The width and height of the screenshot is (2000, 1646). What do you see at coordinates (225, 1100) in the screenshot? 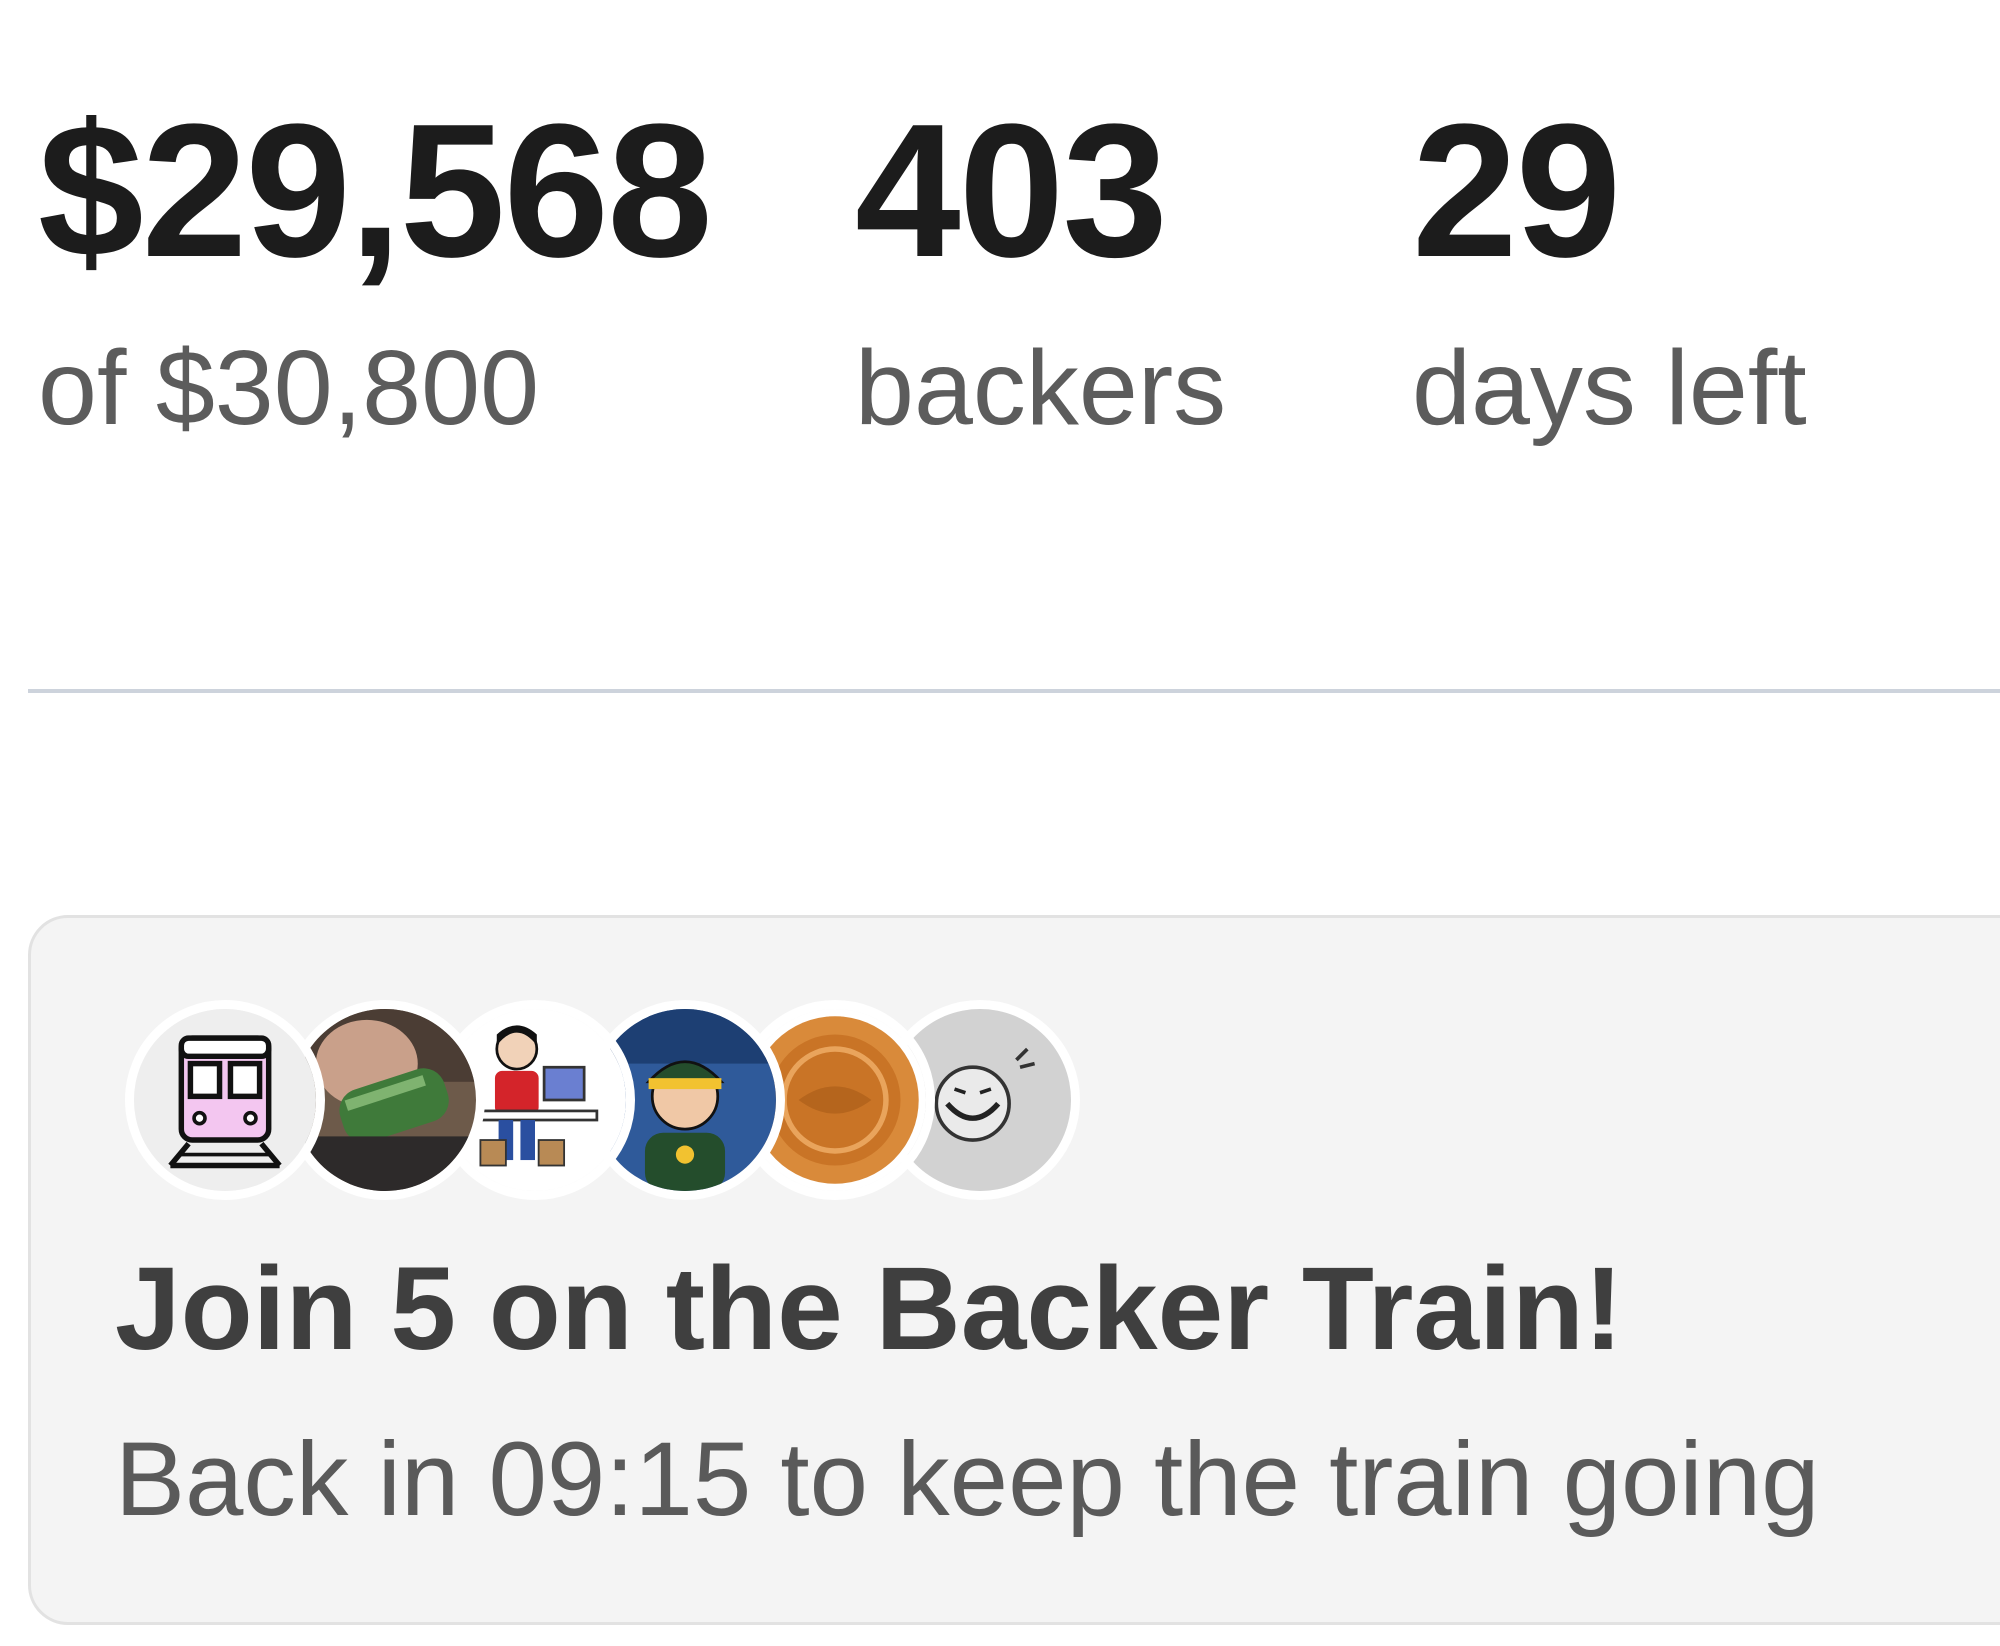
I see `train-icon` at bounding box center [225, 1100].